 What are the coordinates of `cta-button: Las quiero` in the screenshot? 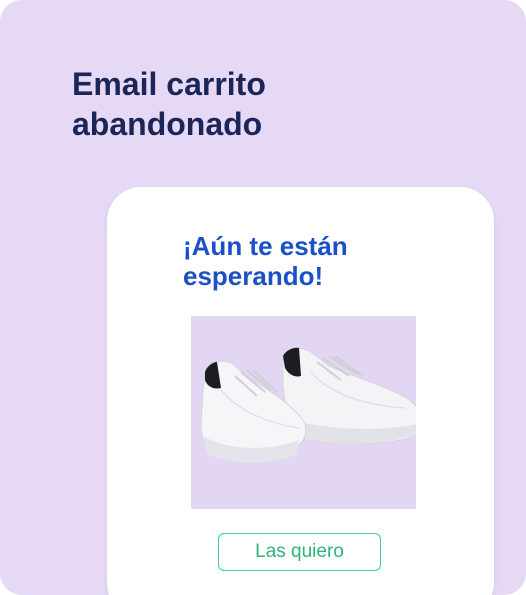 It's located at (299, 552).